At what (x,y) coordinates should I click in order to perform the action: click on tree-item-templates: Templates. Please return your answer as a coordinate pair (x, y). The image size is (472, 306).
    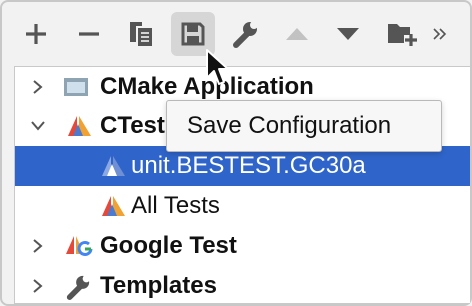
    Looking at the image, I should click on (242, 284).